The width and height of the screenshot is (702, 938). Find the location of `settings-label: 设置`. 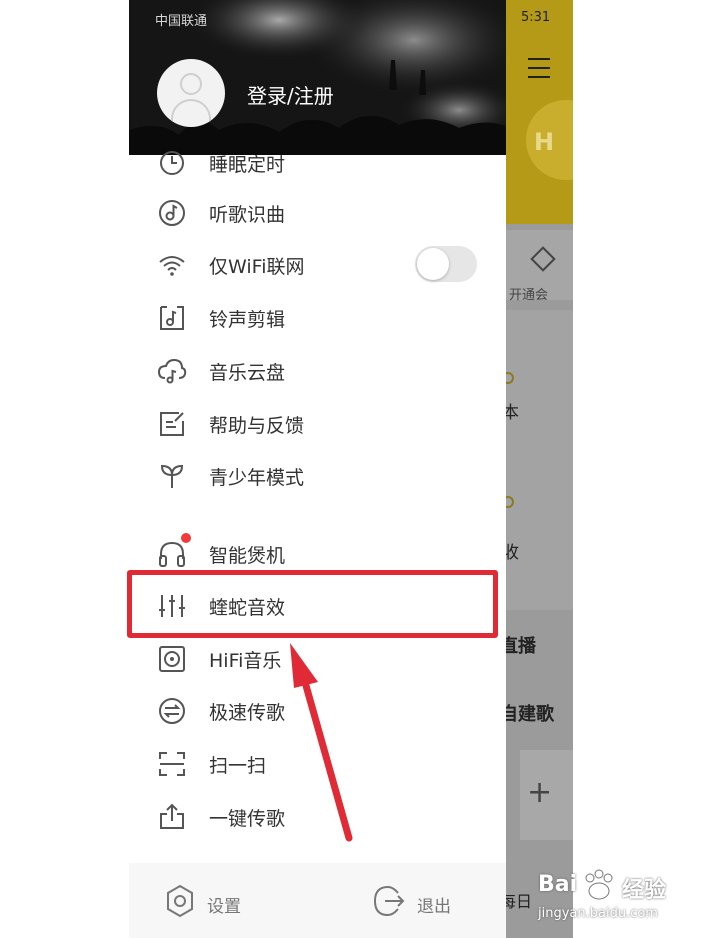

settings-label: 设置 is located at coordinates (224, 907).